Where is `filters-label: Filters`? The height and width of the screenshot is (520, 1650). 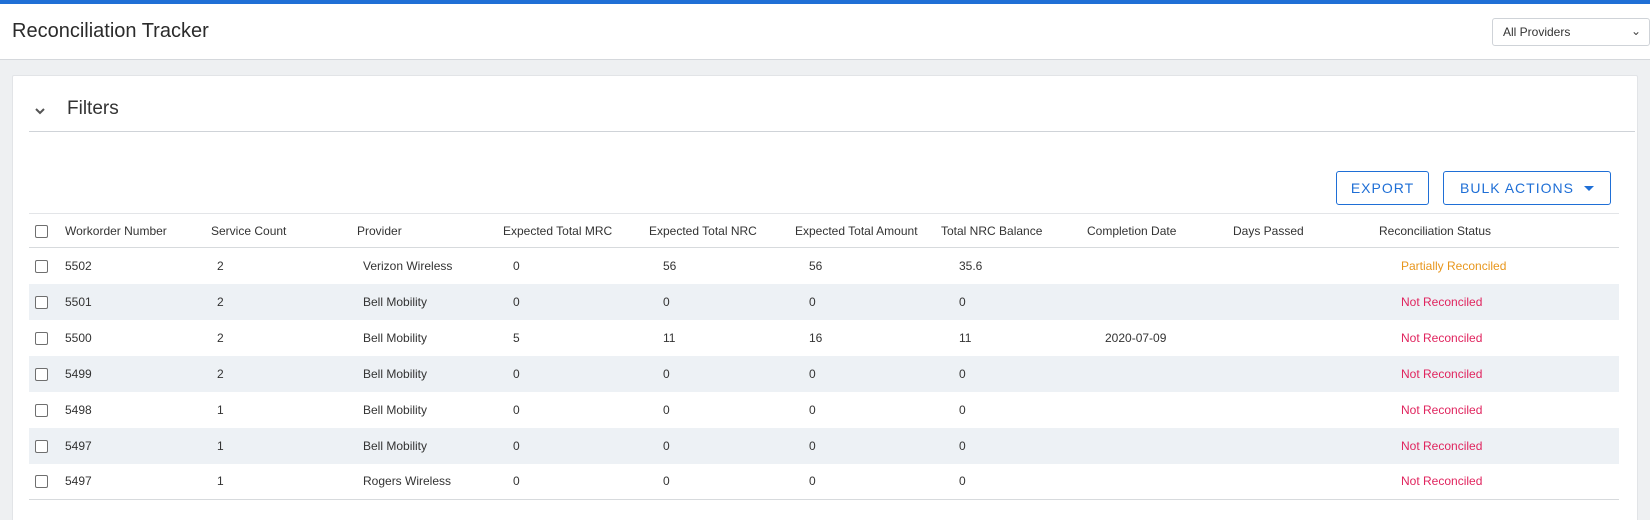
filters-label: Filters is located at coordinates (93, 108).